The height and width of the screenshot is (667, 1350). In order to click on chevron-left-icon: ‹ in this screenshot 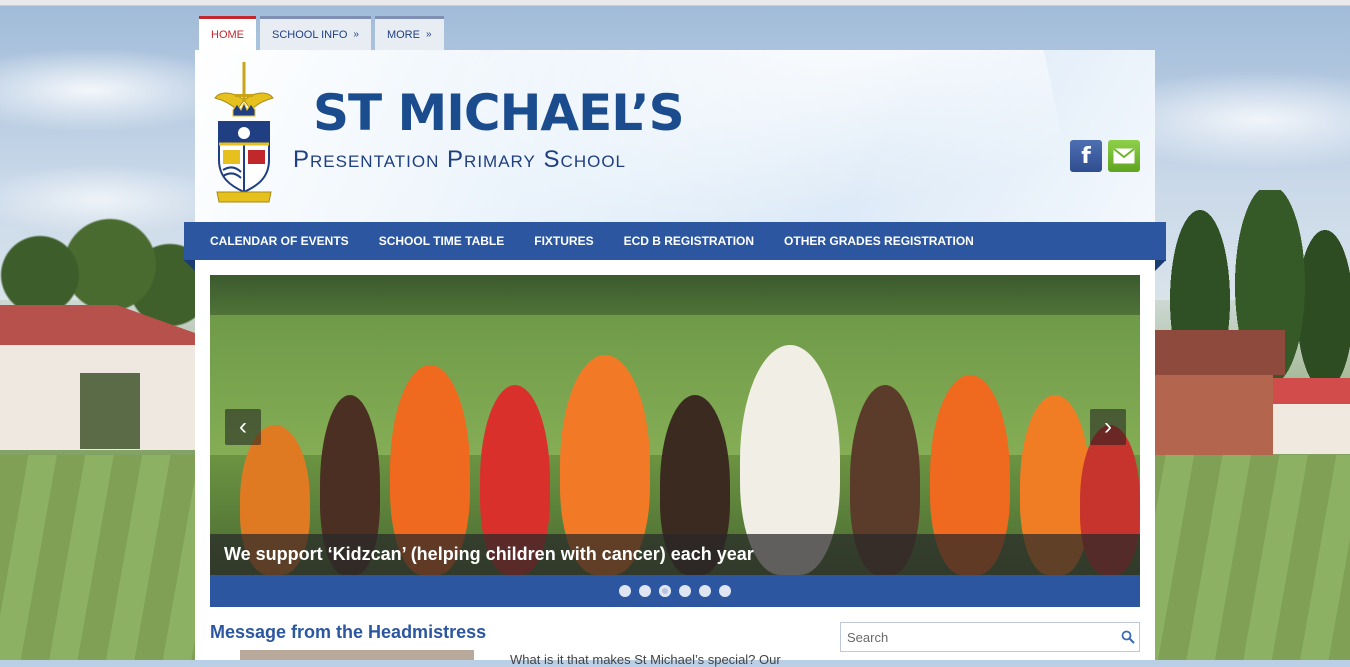, I will do `click(243, 426)`.